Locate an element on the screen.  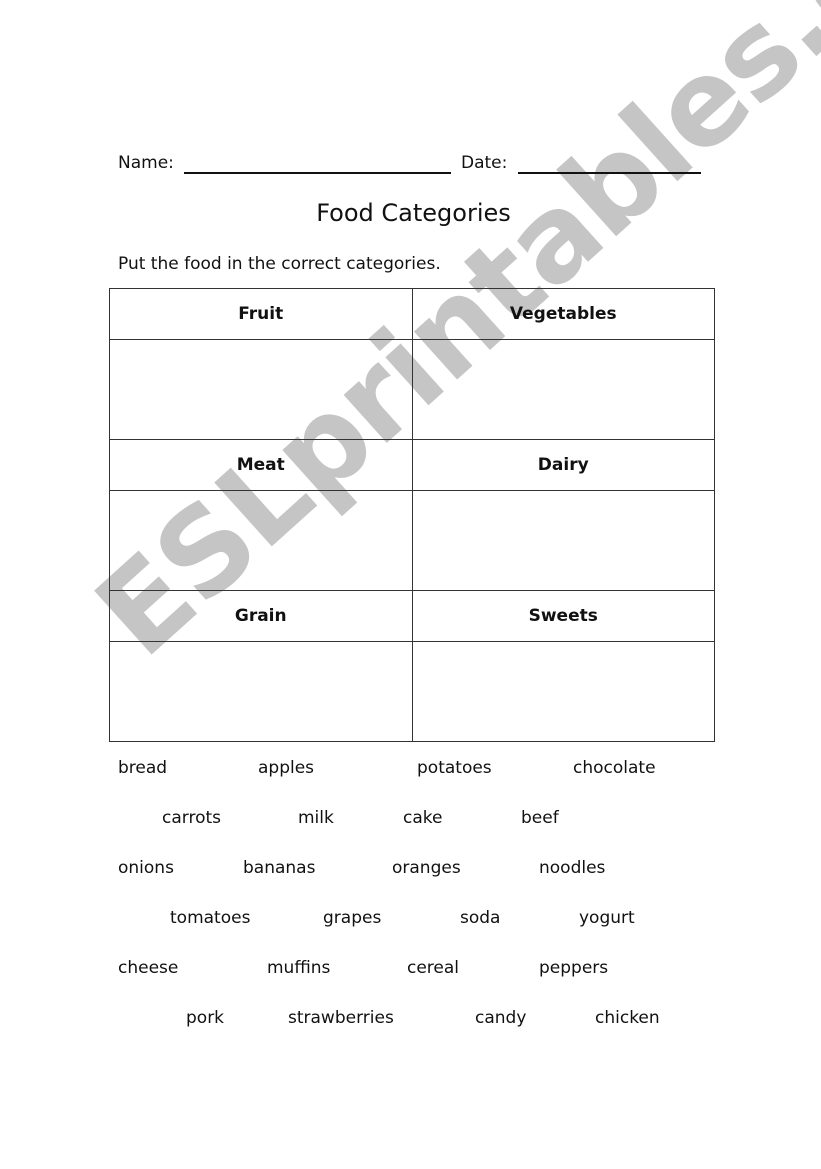
word: strawberries is located at coordinates (341, 1018).